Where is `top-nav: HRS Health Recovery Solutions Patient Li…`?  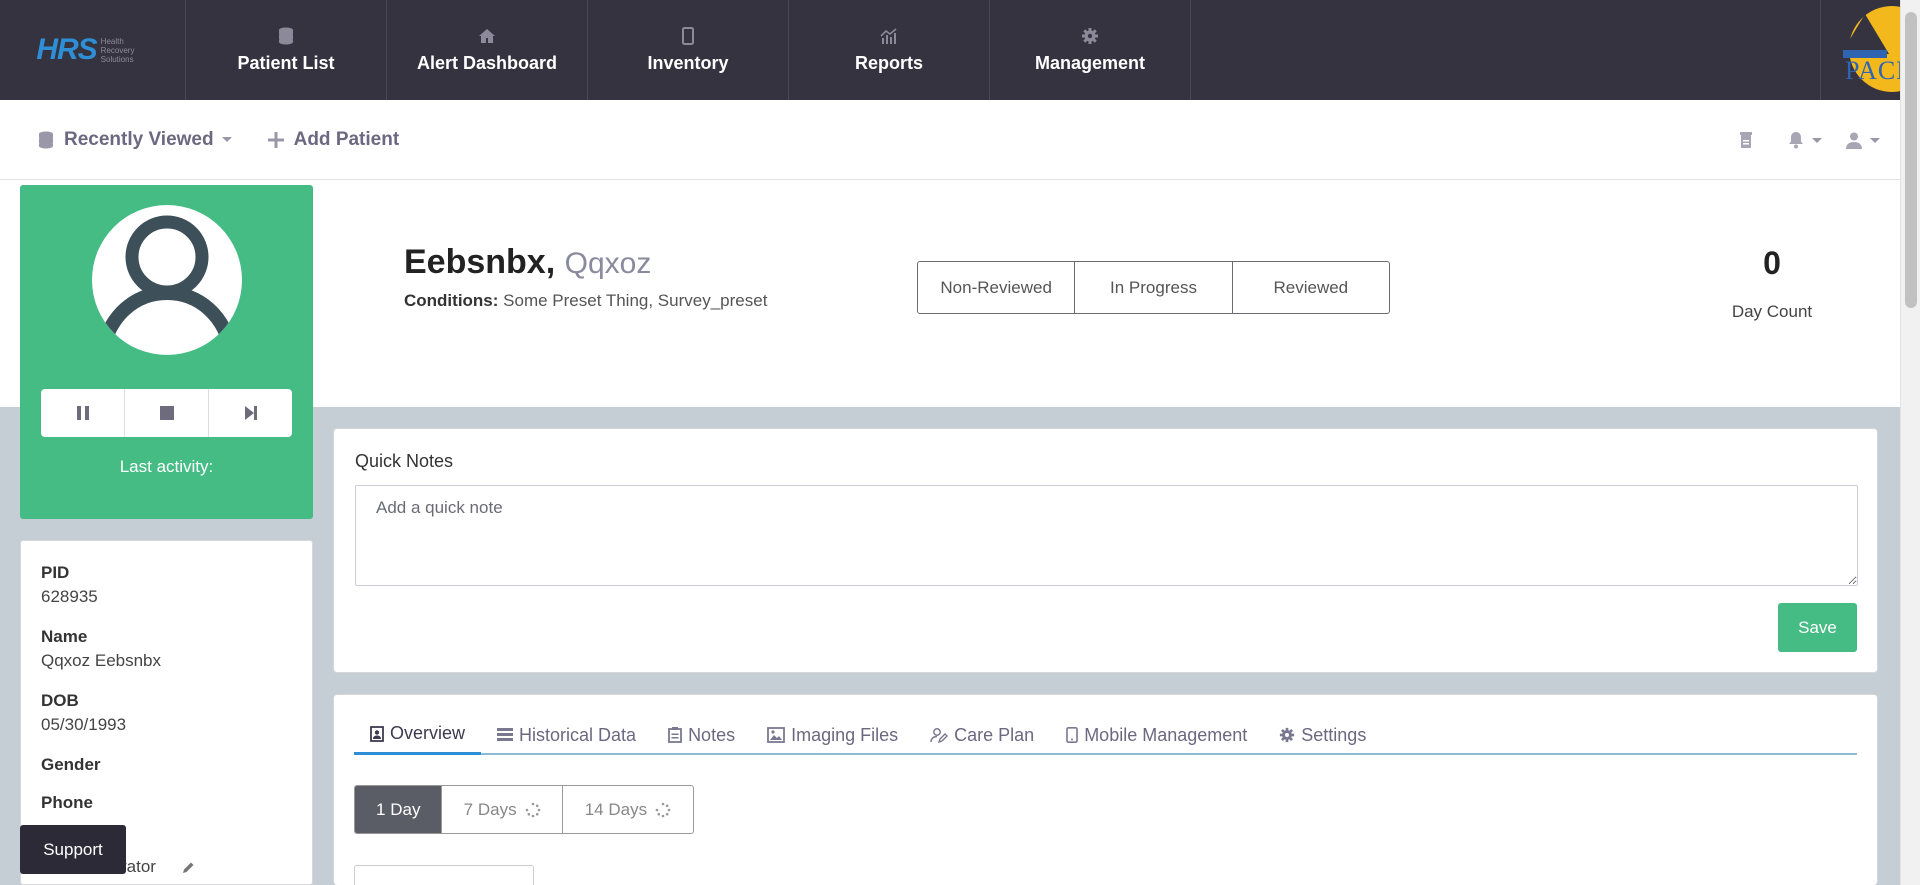 top-nav: HRS Health Recovery Solutions Patient Li… is located at coordinates (960, 50).